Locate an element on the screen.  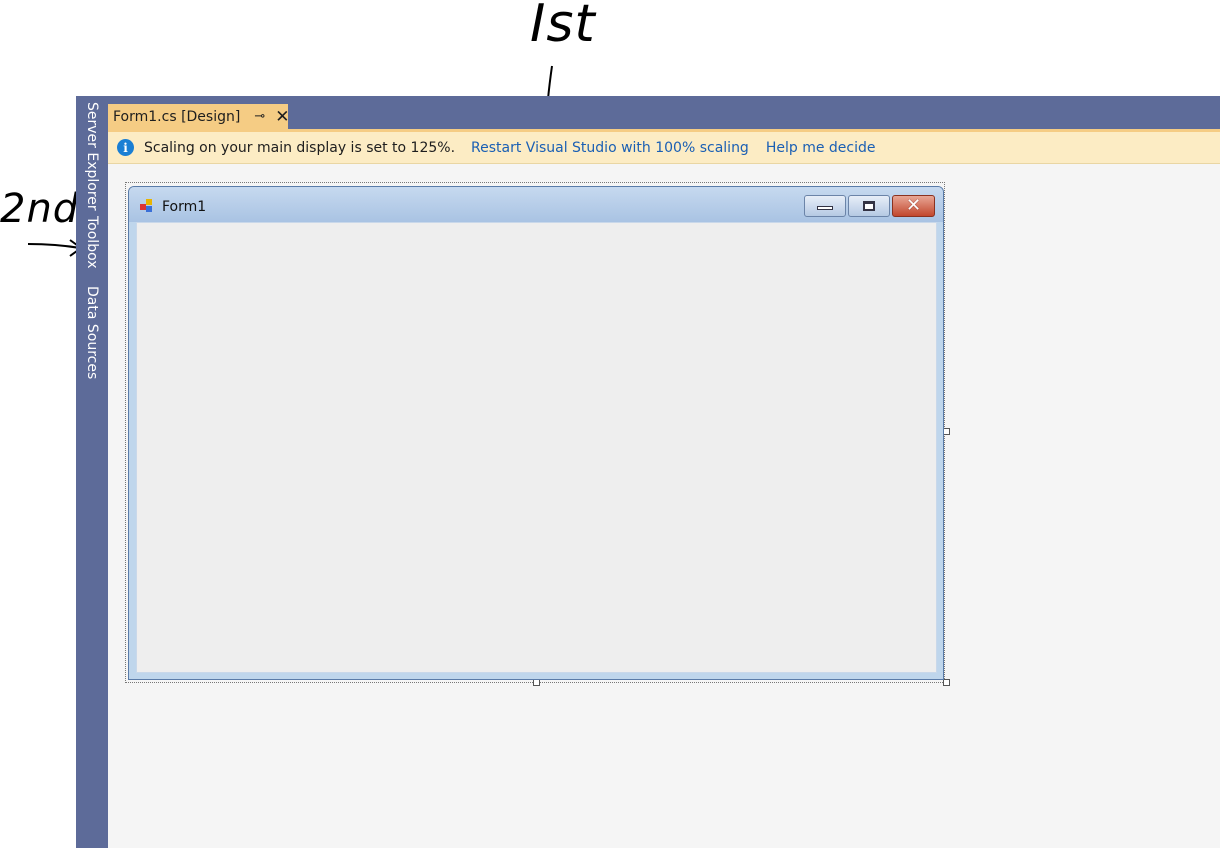
maximize-button is located at coordinates (869, 206).